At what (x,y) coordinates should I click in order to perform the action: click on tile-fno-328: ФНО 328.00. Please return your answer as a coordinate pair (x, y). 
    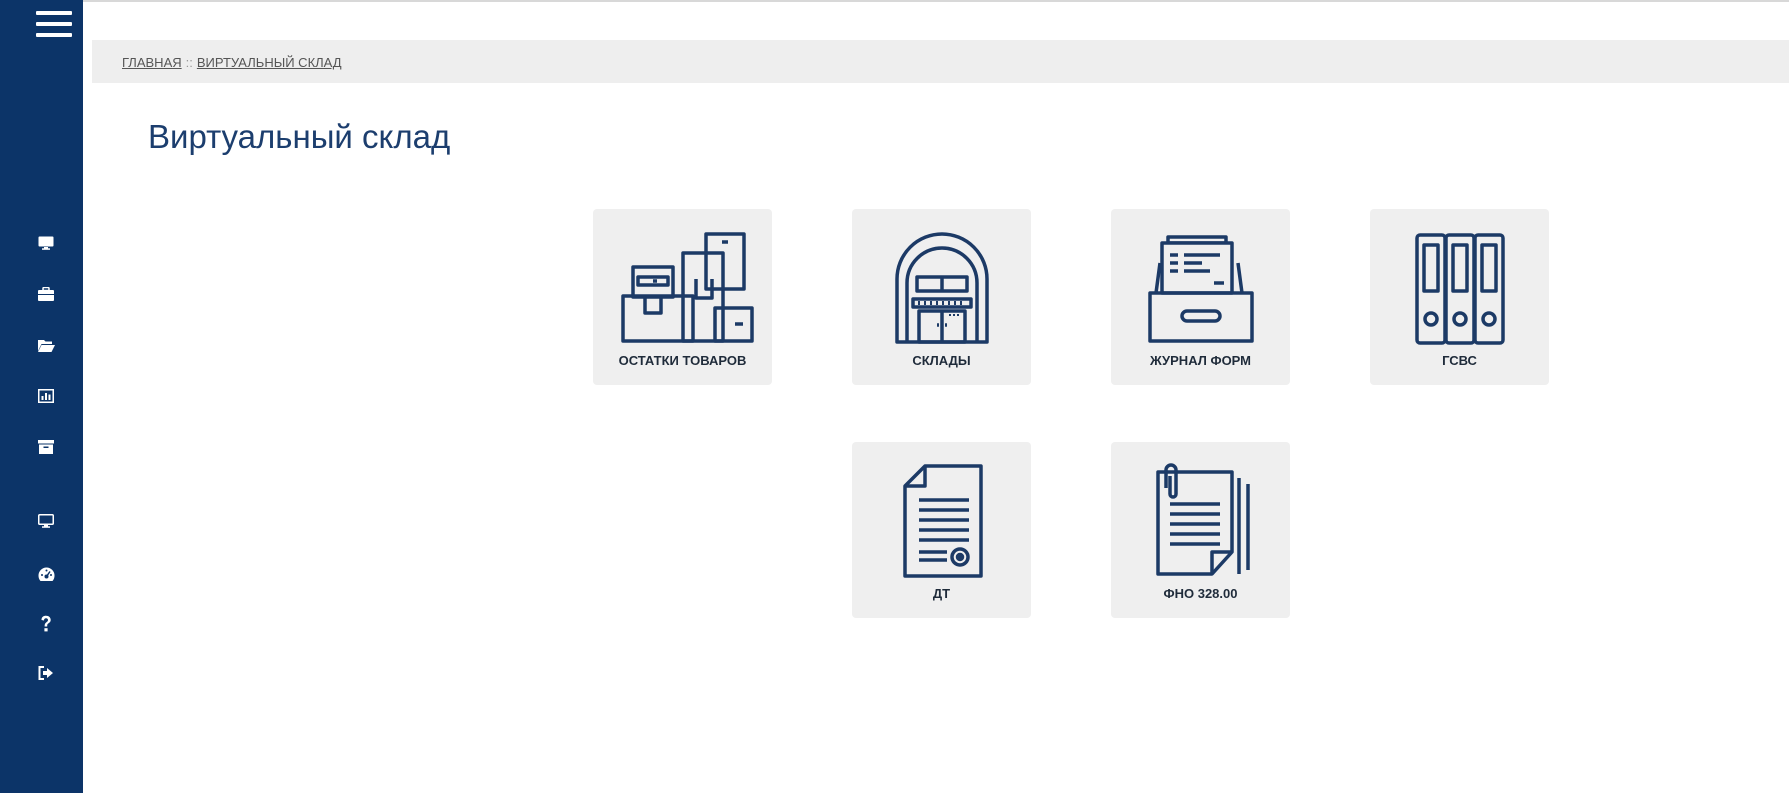
    Looking at the image, I should click on (1200, 530).